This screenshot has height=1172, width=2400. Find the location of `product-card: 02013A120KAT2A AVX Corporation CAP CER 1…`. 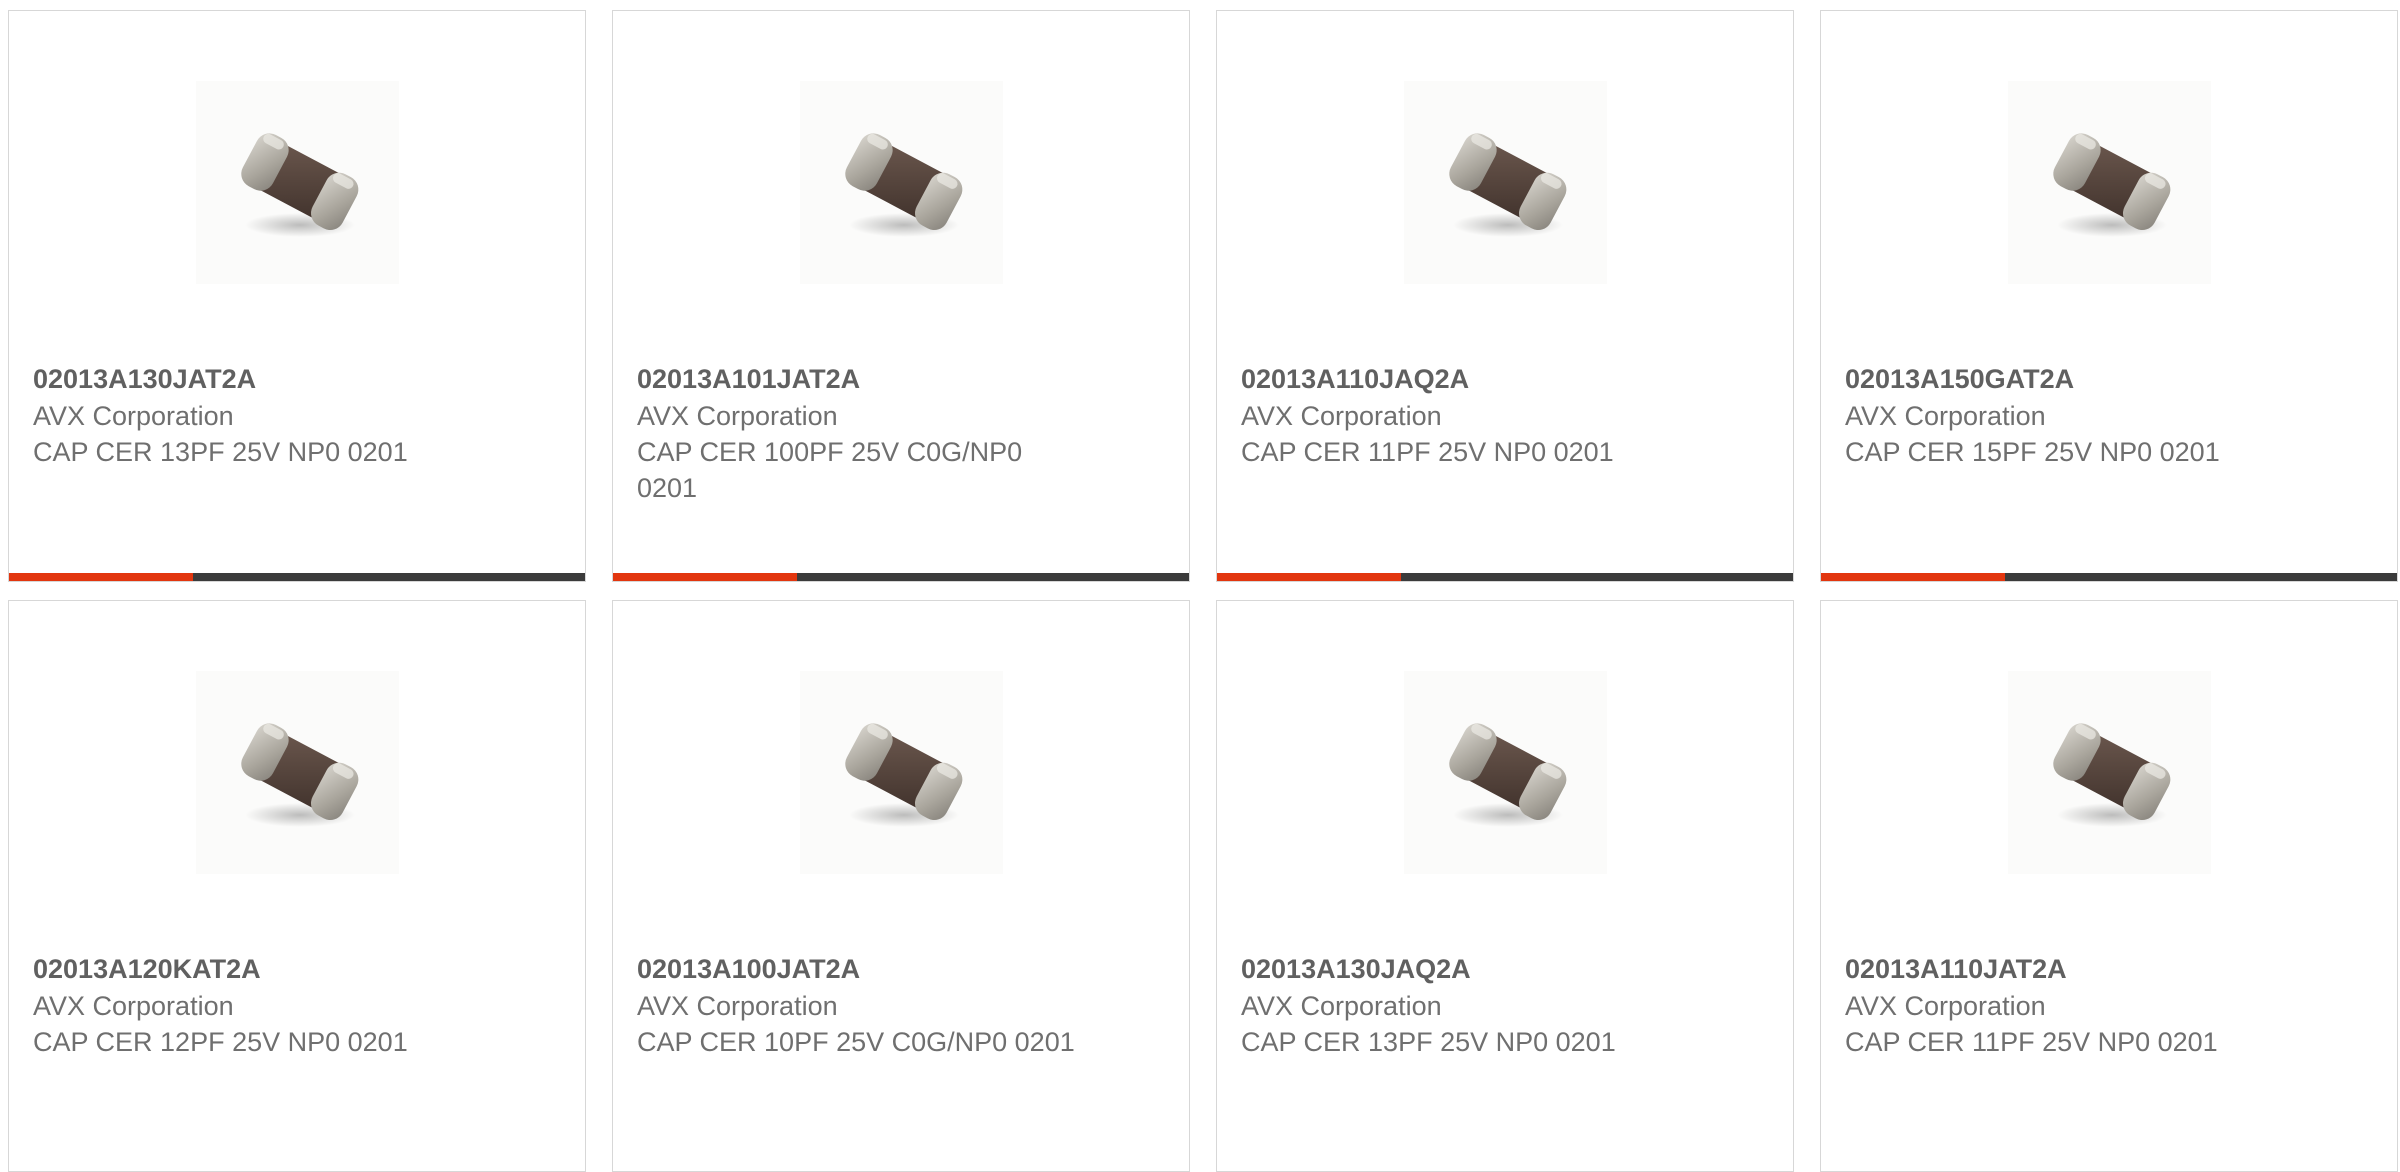

product-card: 02013A120KAT2A AVX Corporation CAP CER 1… is located at coordinates (297, 886).